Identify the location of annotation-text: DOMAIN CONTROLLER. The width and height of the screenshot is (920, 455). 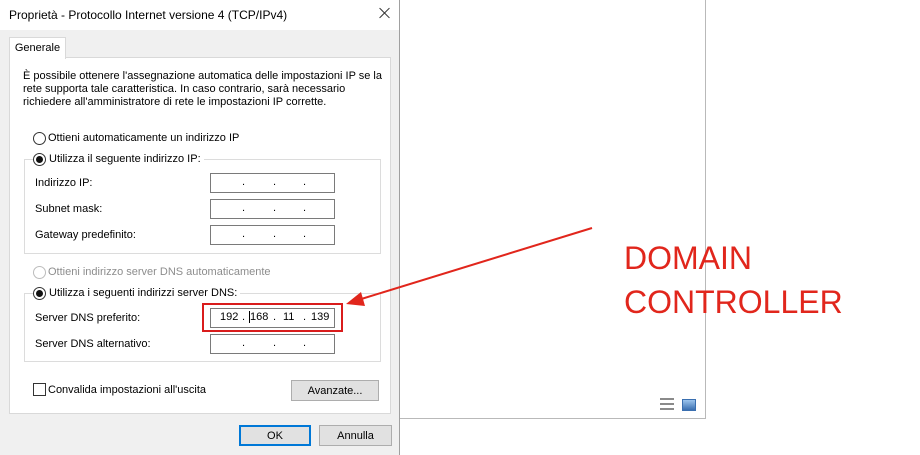
(733, 280).